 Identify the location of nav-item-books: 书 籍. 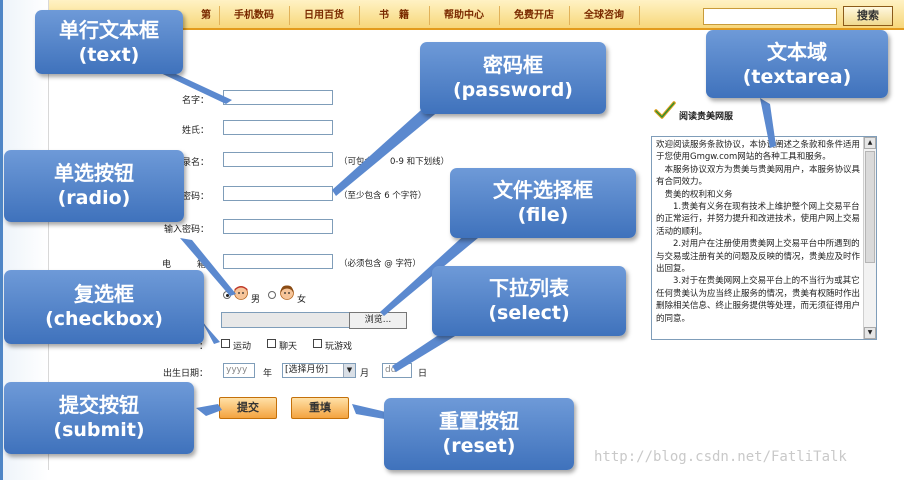
(394, 15).